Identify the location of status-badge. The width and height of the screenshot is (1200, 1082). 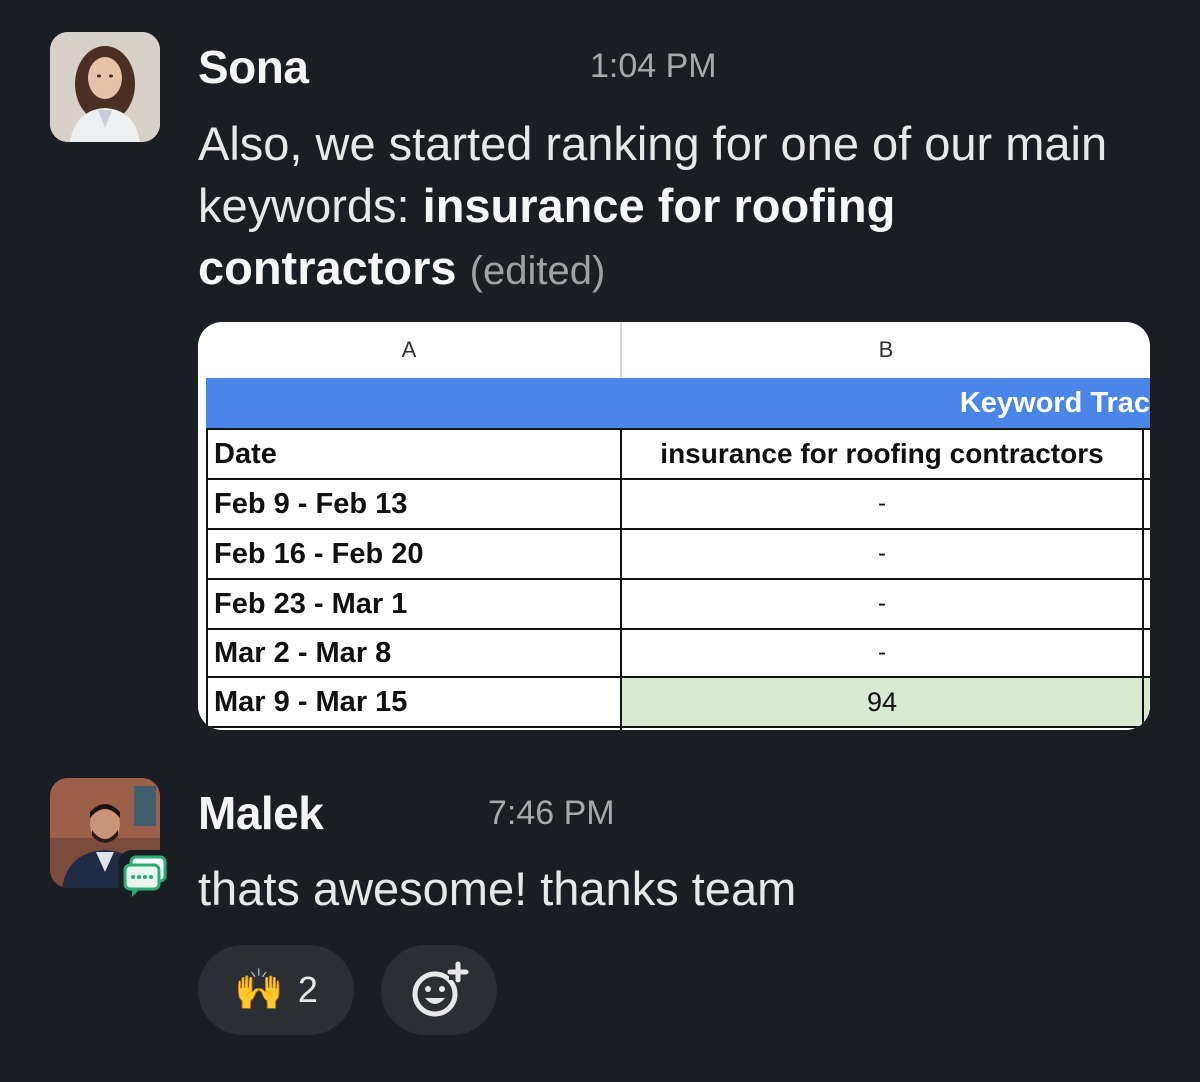
(145, 877).